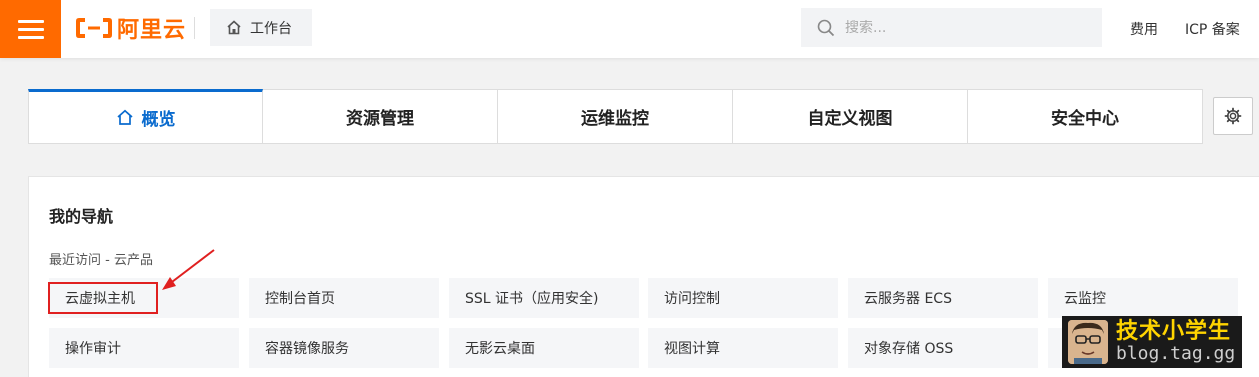 The height and width of the screenshot is (377, 1259). What do you see at coordinates (344, 298) in the screenshot?
I see `nav-item-console-home: 控制台首页` at bounding box center [344, 298].